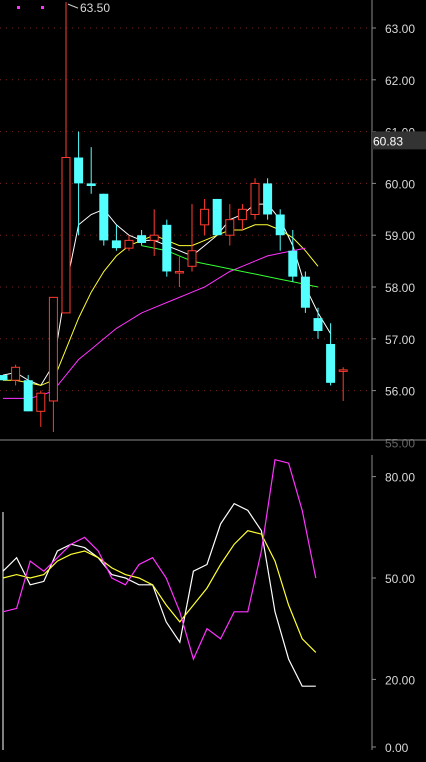  Describe the element at coordinates (400, 236) in the screenshot. I see `price-tick-label: 59.00` at that location.